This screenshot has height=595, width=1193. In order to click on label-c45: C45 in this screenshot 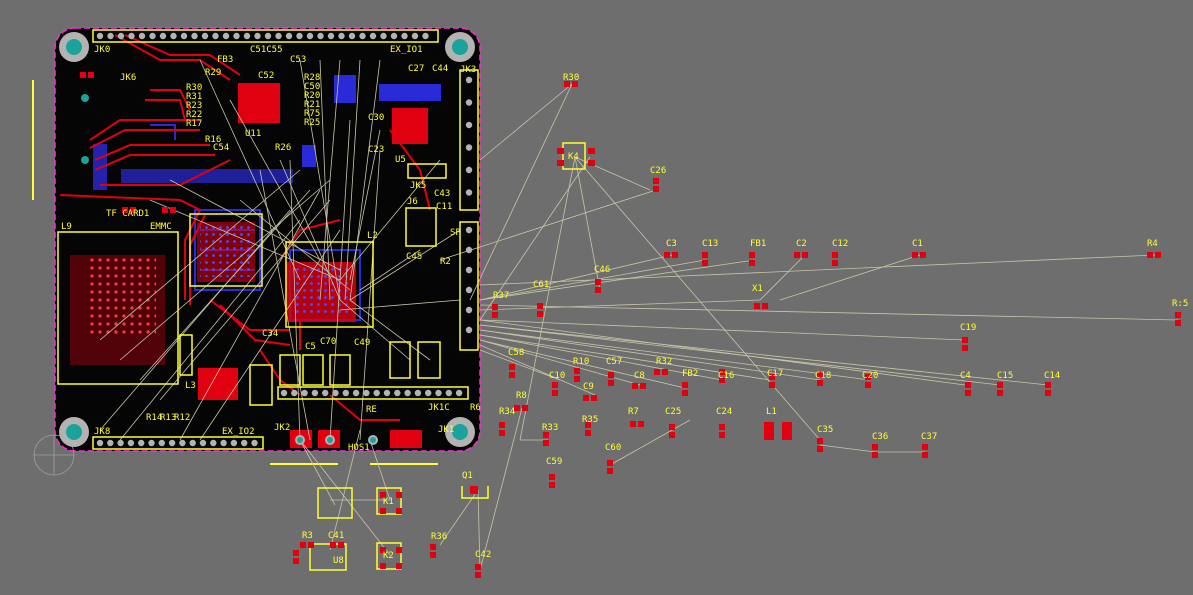, I will do `click(414, 257)`.